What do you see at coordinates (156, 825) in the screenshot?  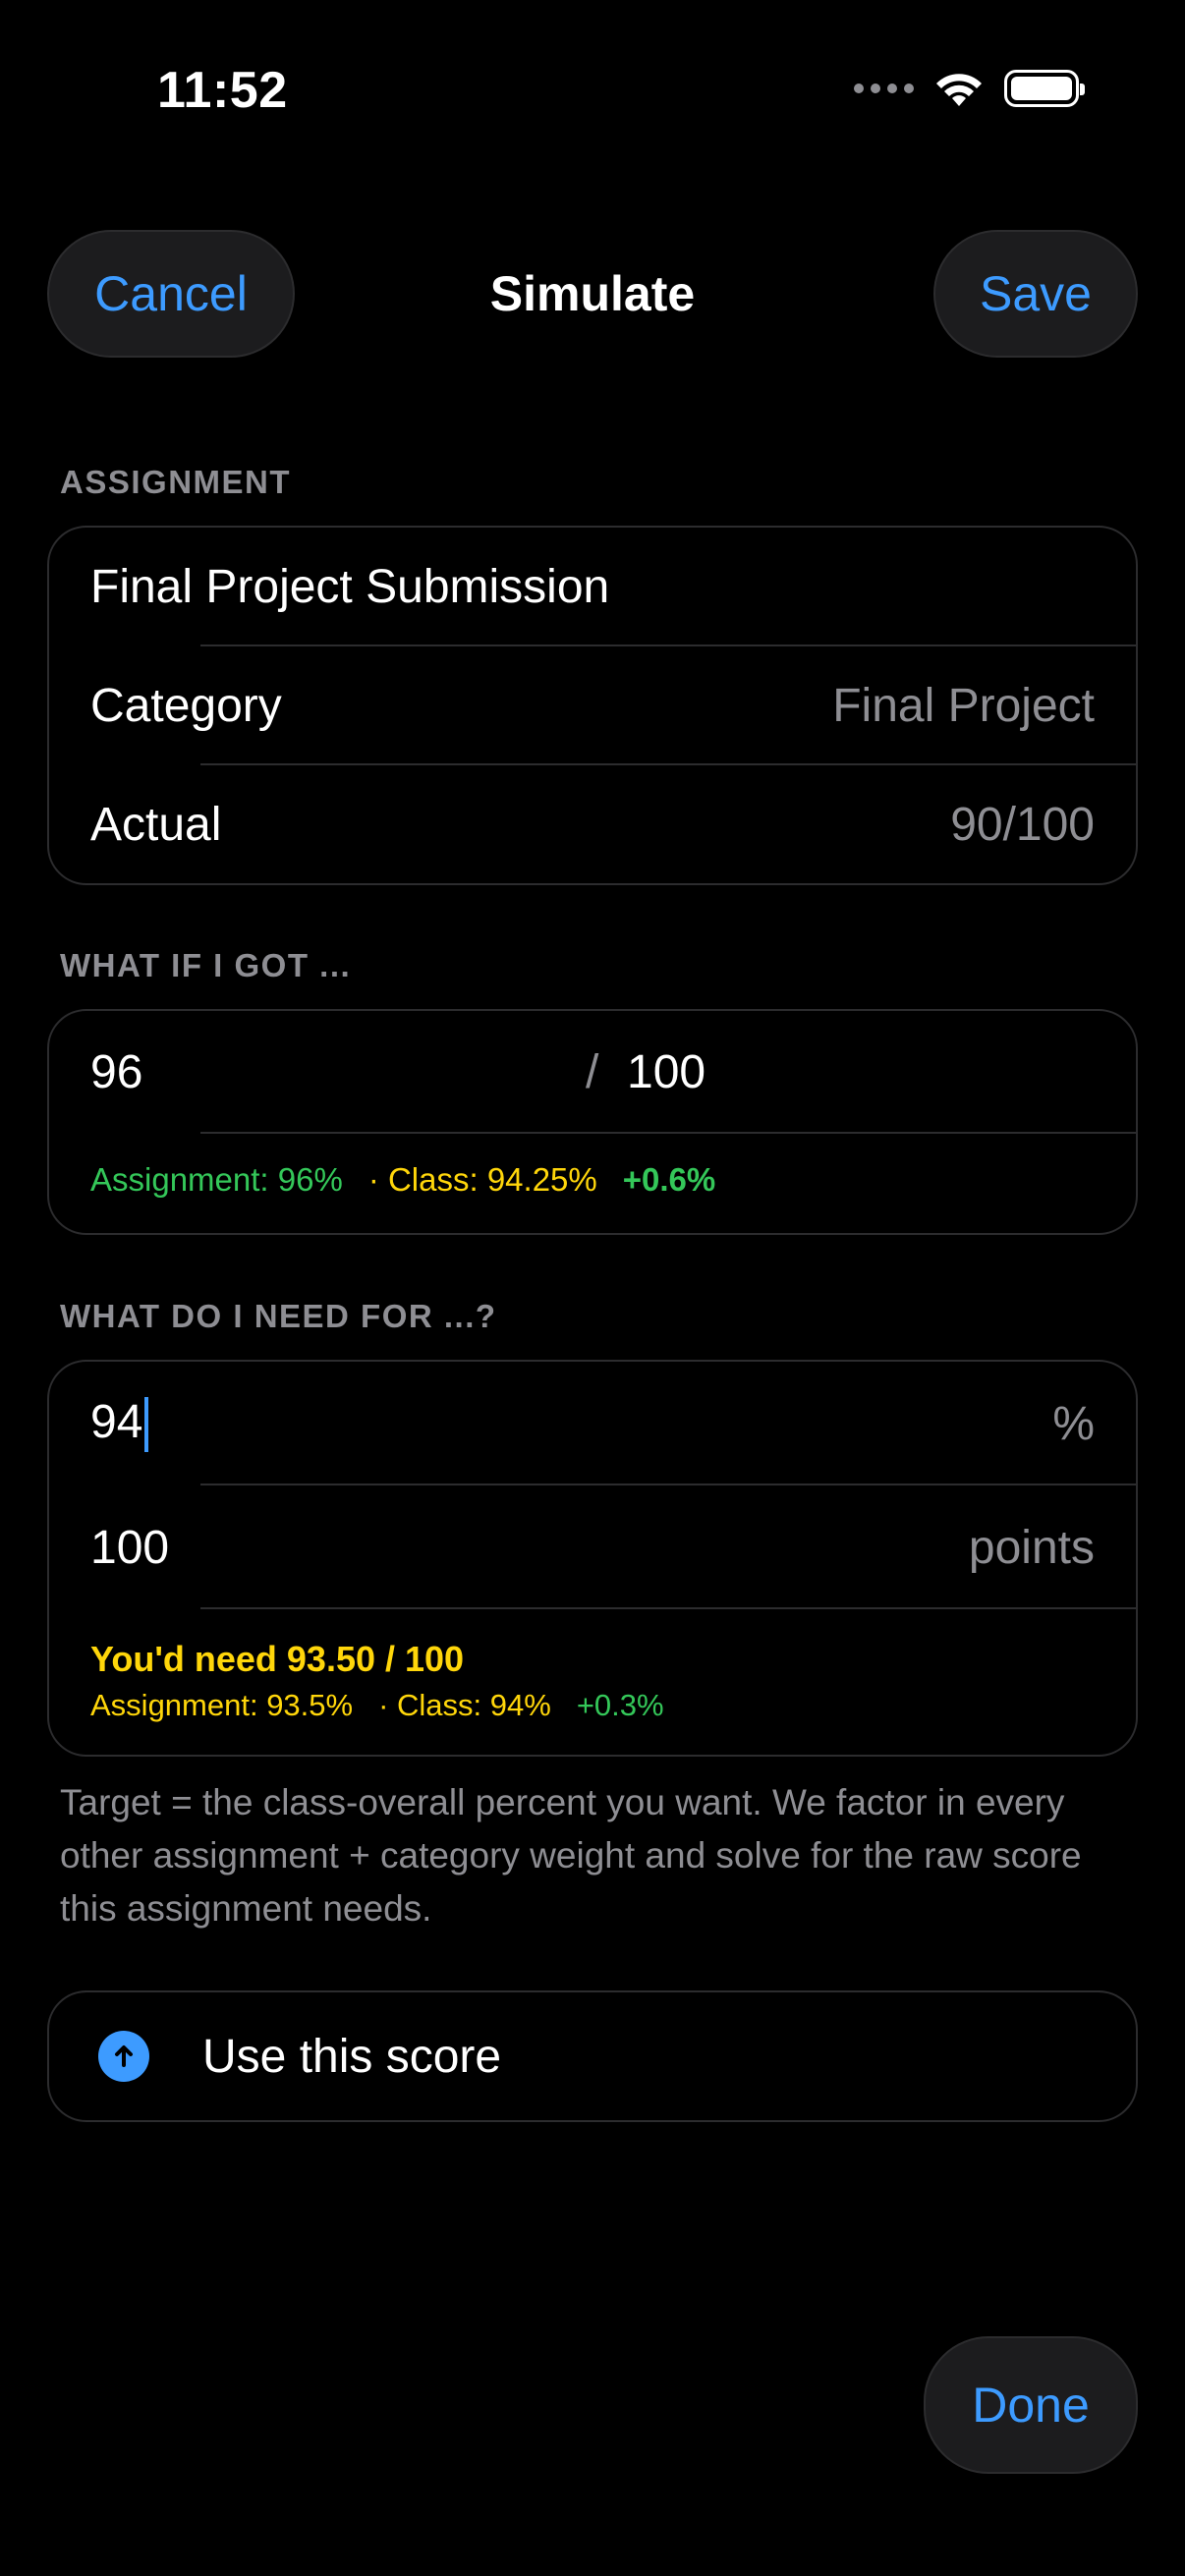 I see `actual-label: Actual` at bounding box center [156, 825].